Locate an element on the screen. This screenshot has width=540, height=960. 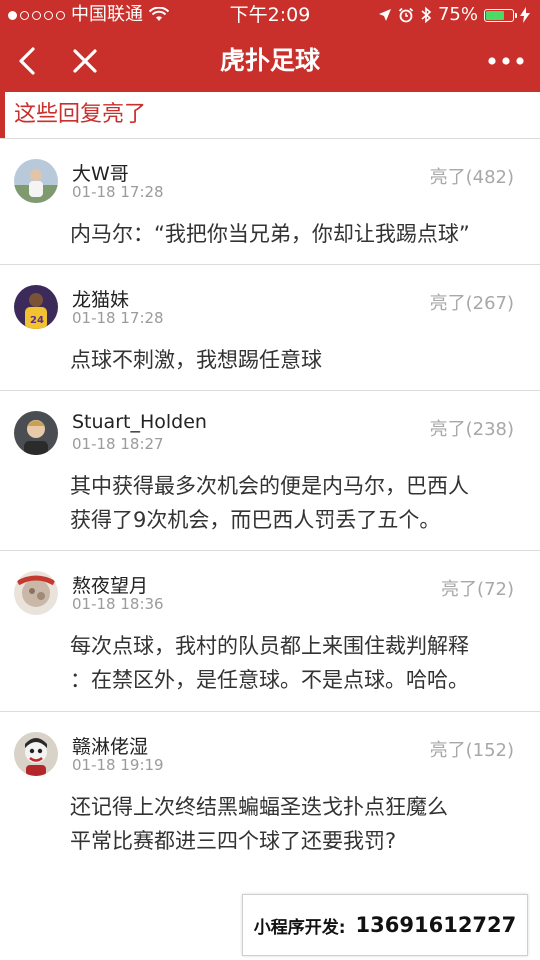
comment-text: 其中获得最多次机会的便是内马尔，巴西人 获得了9次机会，而巴西人罚丢了五个。 is located at coordinates (293, 503).